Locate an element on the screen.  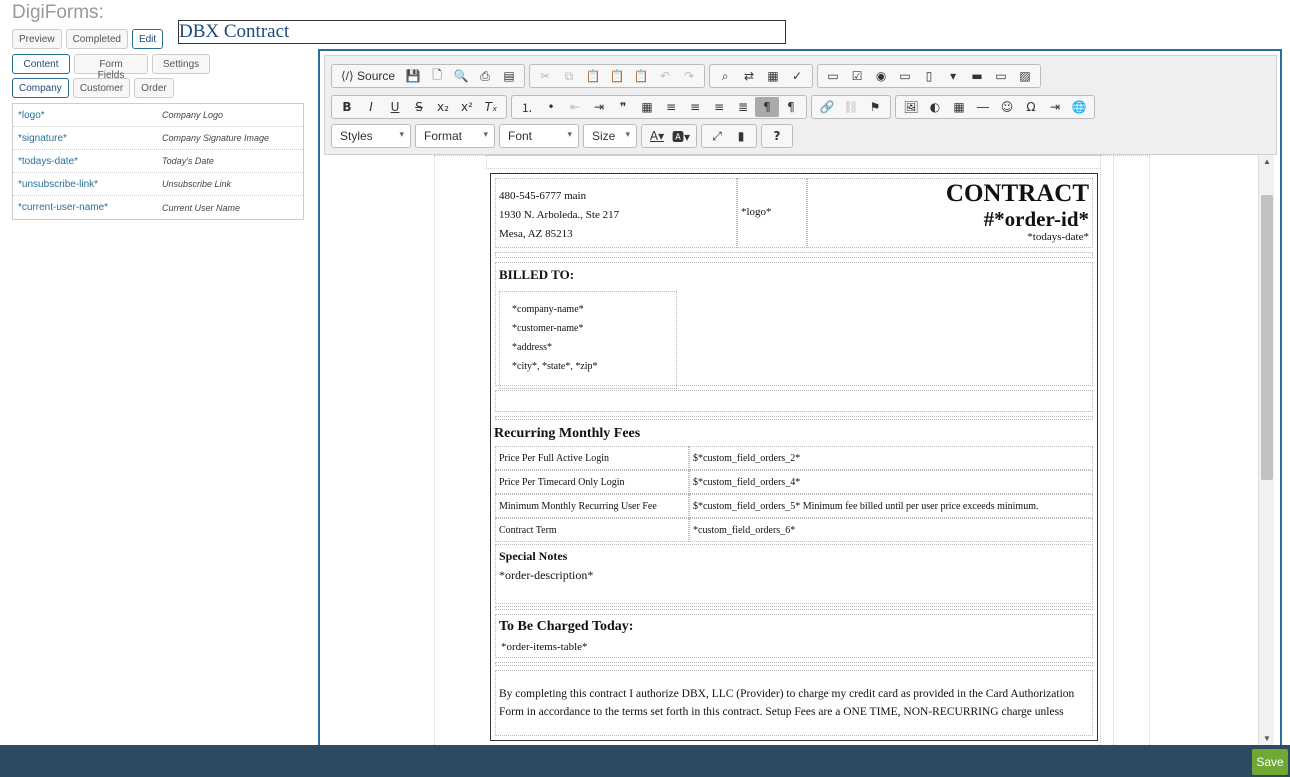
font-dropdown: Font is located at coordinates (539, 136).